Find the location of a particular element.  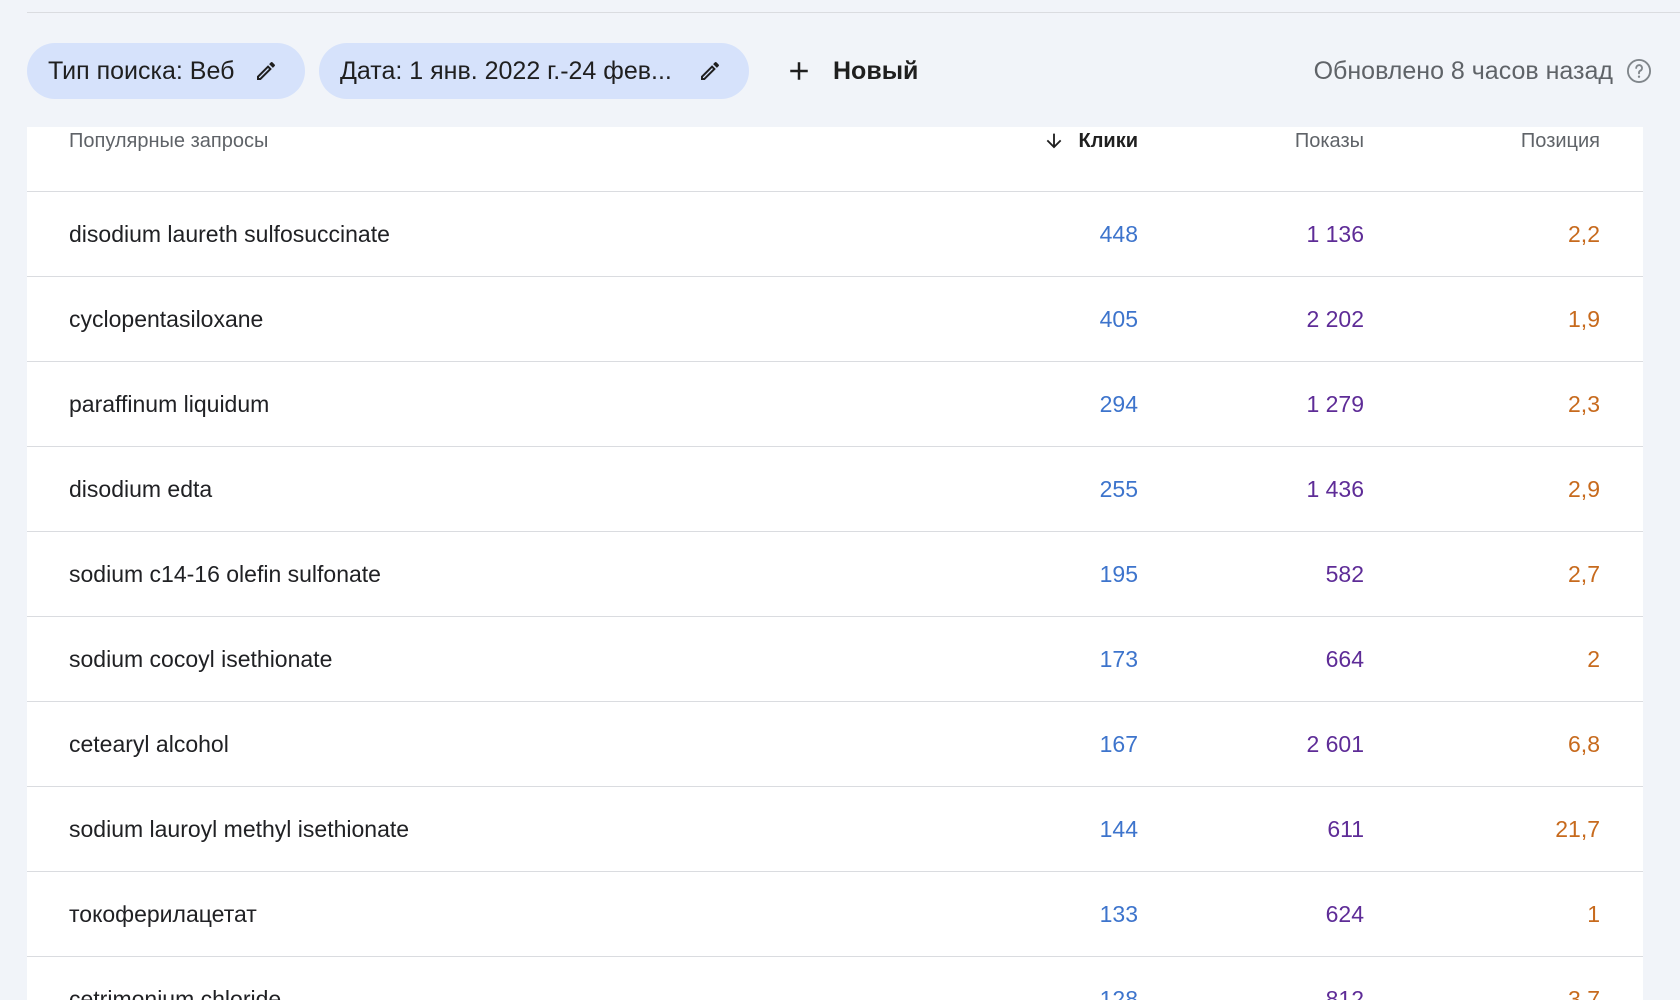

column-header-clicks: Клики is located at coordinates (1090, 141).